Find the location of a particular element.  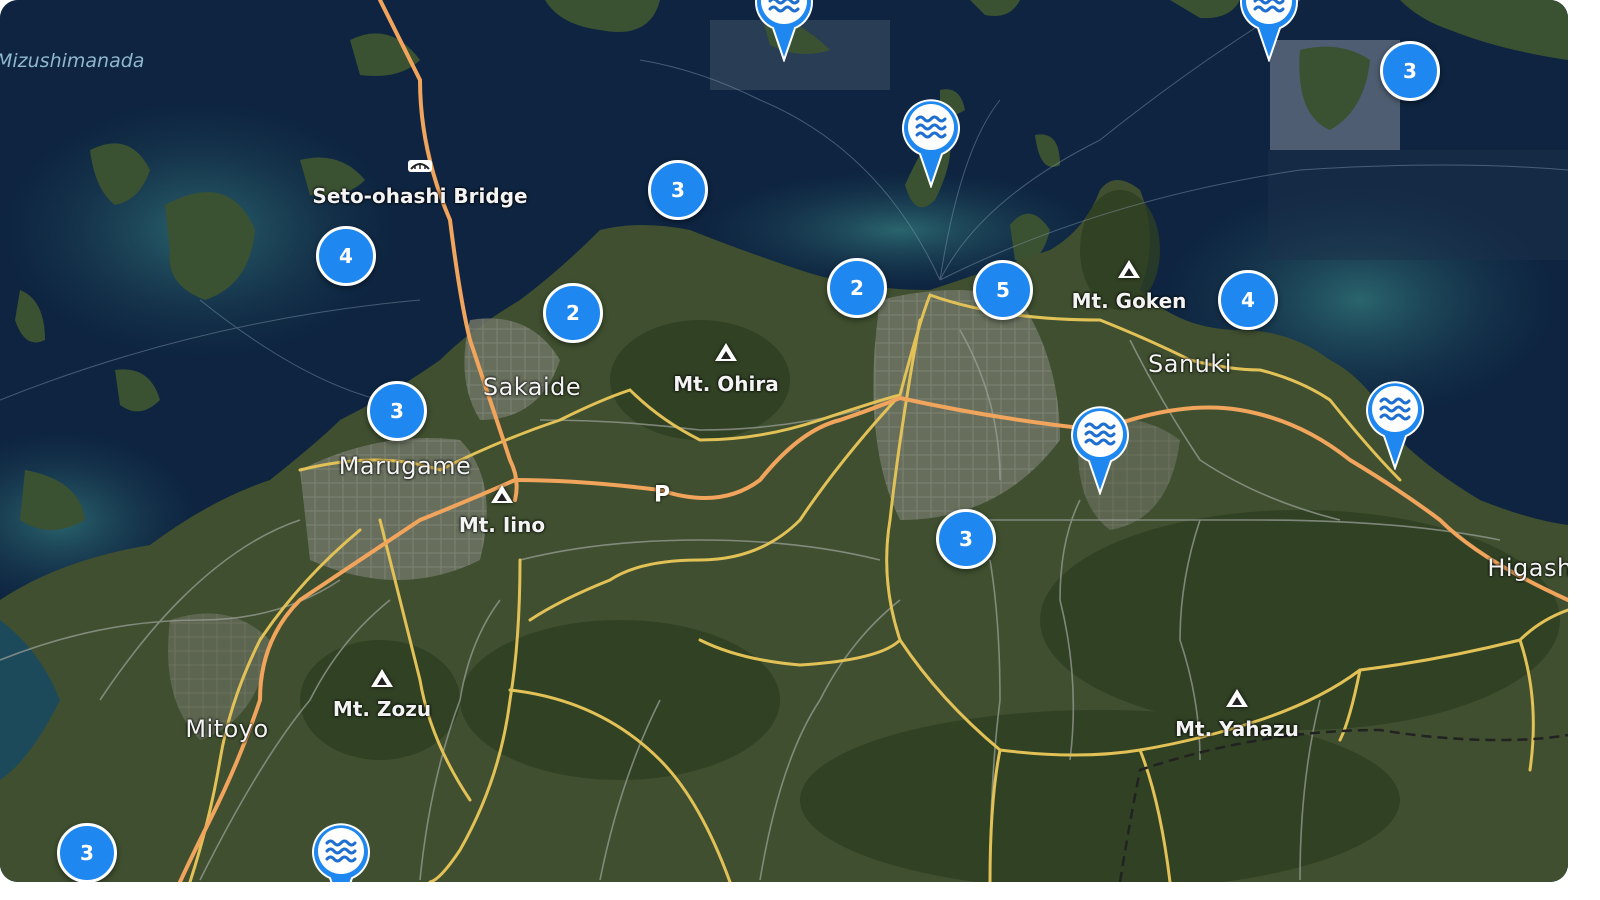

place-label-sakaide: Sakaide is located at coordinates (532, 387).